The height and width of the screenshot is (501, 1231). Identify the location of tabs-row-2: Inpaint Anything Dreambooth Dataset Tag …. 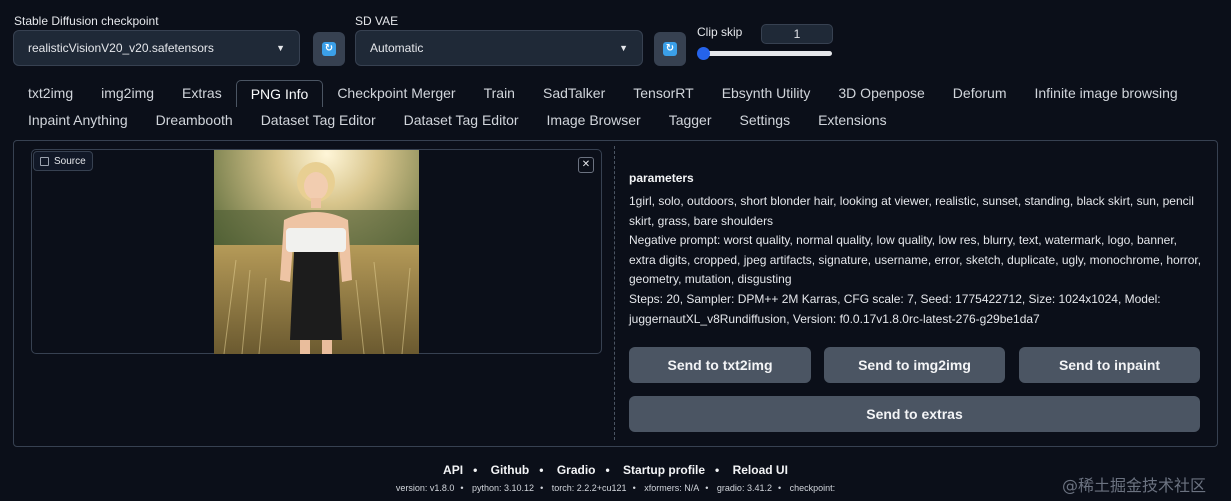
(457, 120).